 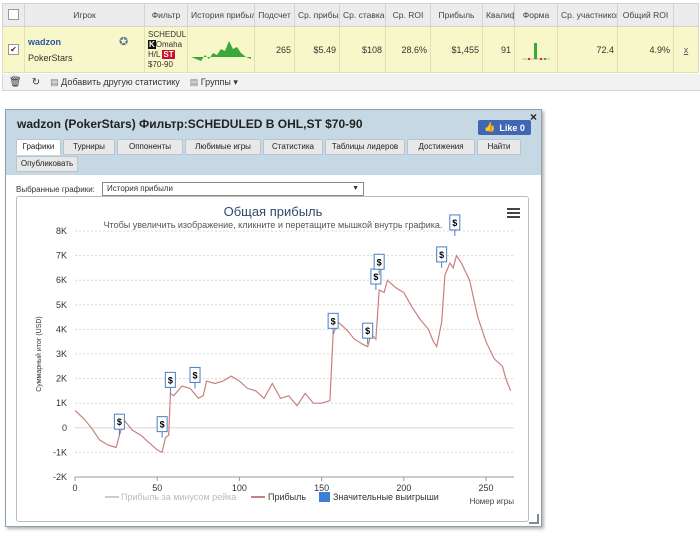 I want to click on add-stats-icon: ▤, so click(x=54, y=81).